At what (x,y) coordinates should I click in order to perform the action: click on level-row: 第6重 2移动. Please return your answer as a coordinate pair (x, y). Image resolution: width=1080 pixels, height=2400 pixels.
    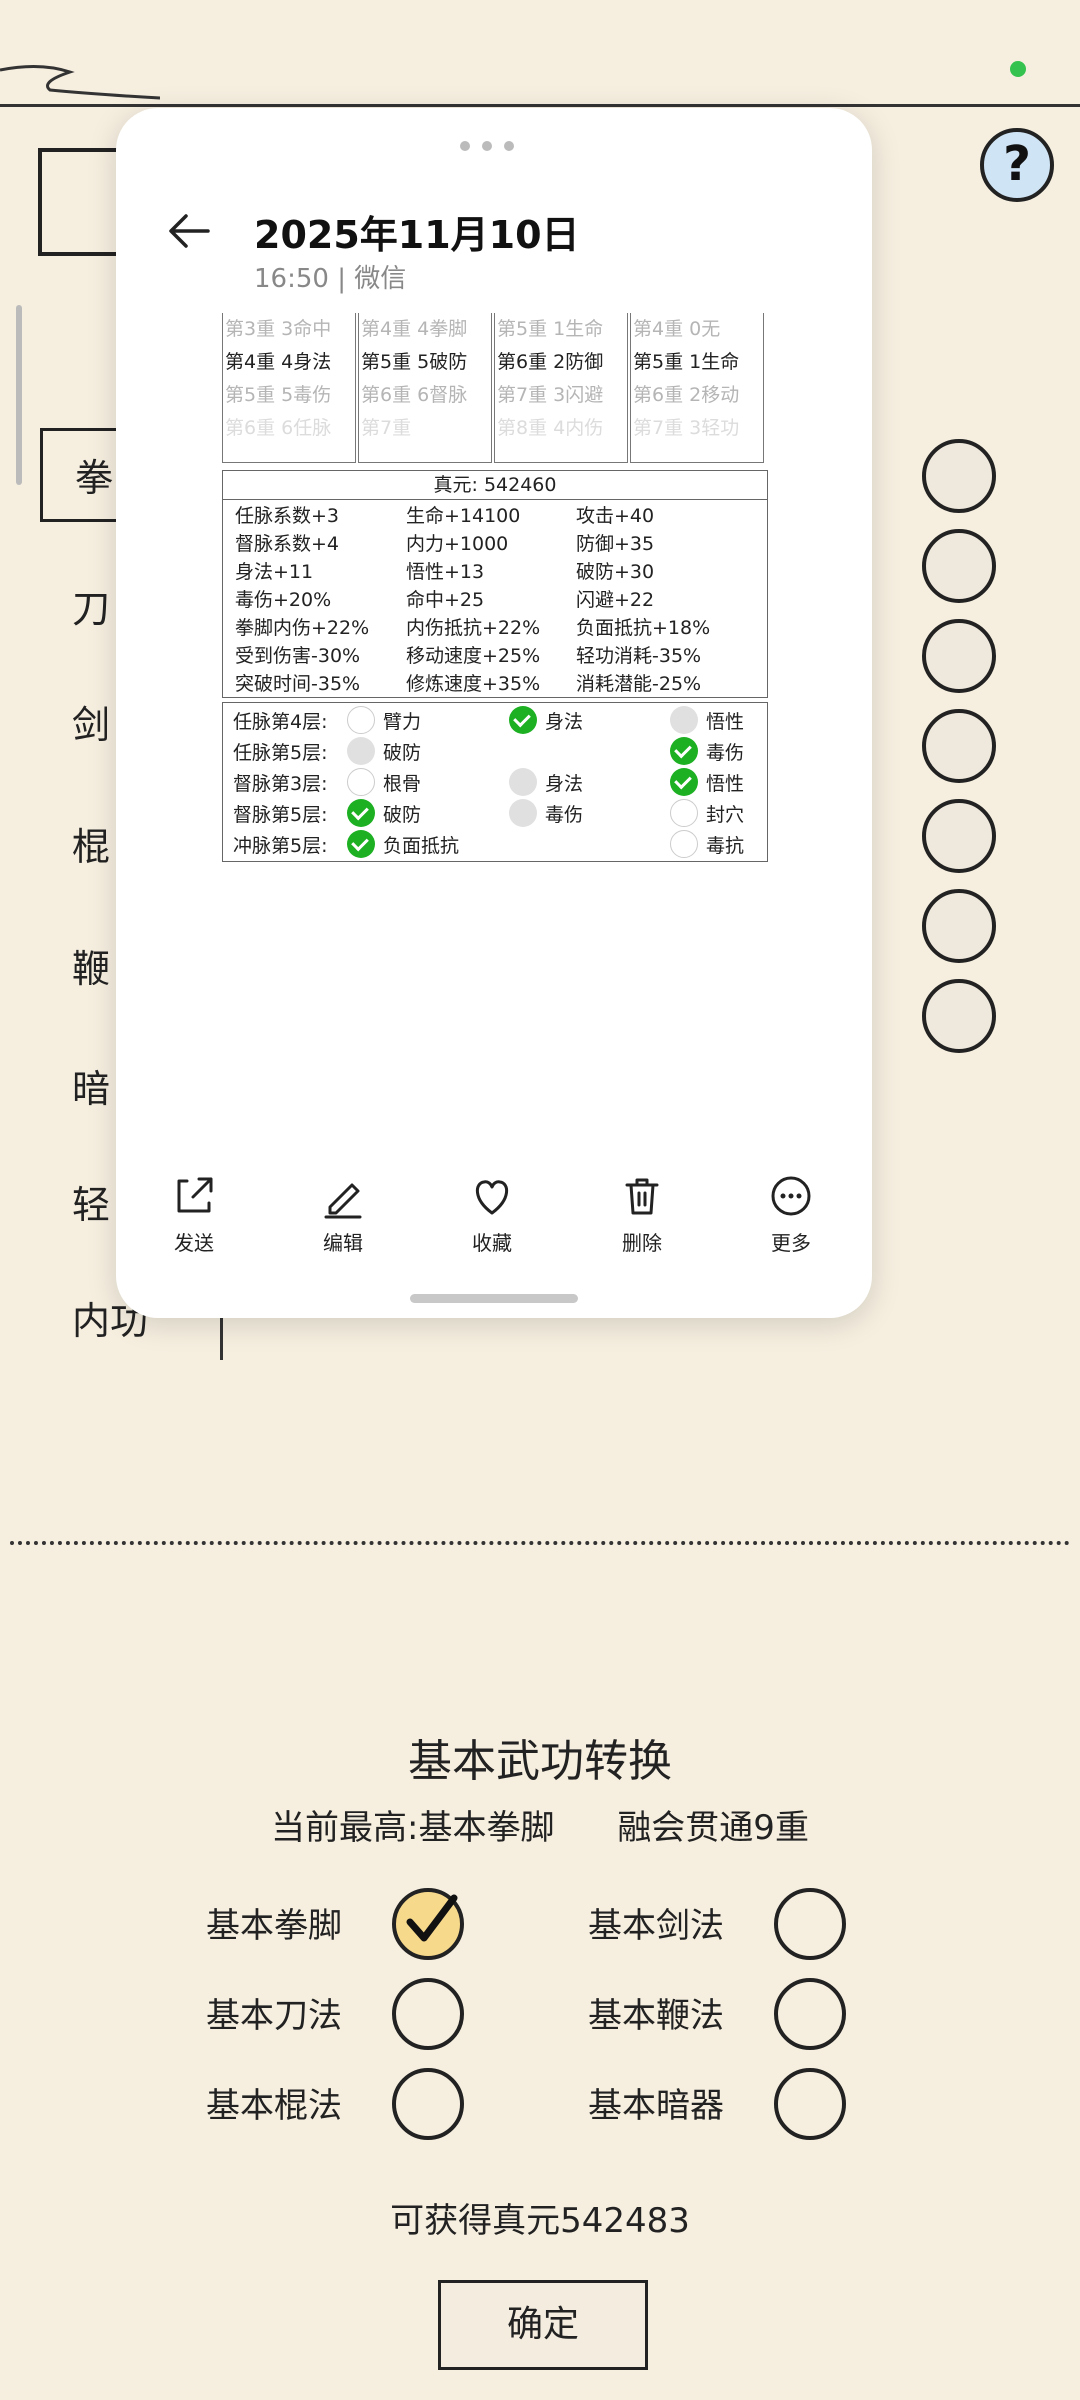
    Looking at the image, I should click on (686, 395).